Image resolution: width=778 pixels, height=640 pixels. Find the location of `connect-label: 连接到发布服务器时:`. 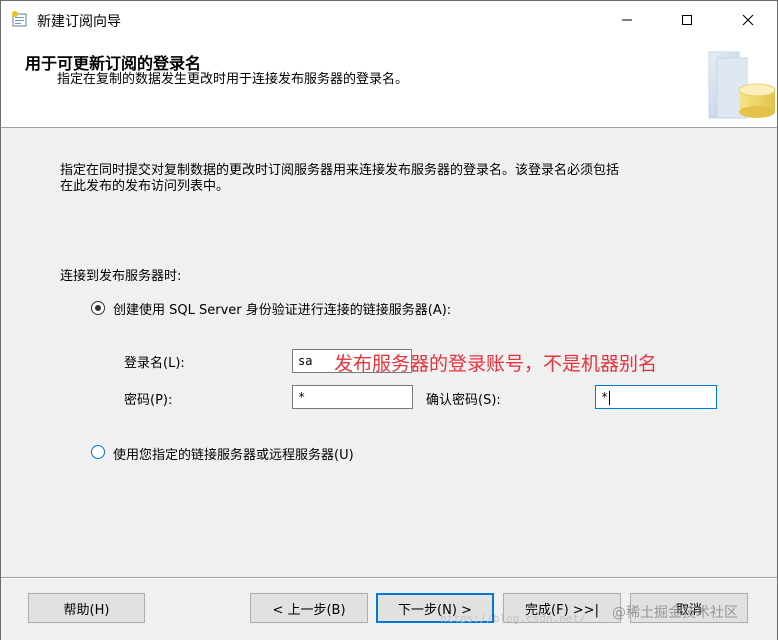

connect-label: 连接到发布服务器时: is located at coordinates (121, 276).